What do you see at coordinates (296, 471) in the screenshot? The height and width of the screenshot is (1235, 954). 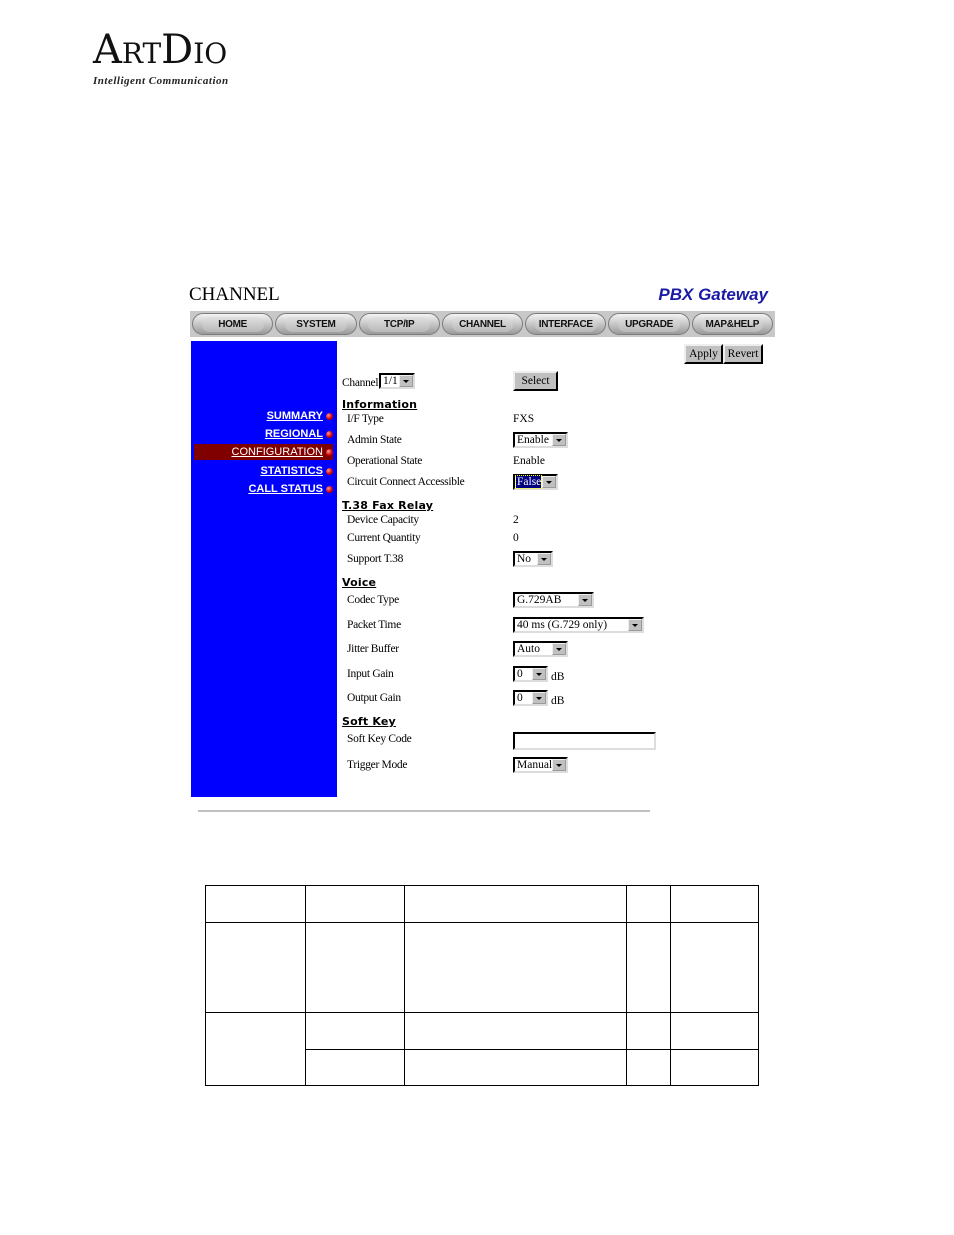 I see `sidebar-item-statistics: STATISTICS` at bounding box center [296, 471].